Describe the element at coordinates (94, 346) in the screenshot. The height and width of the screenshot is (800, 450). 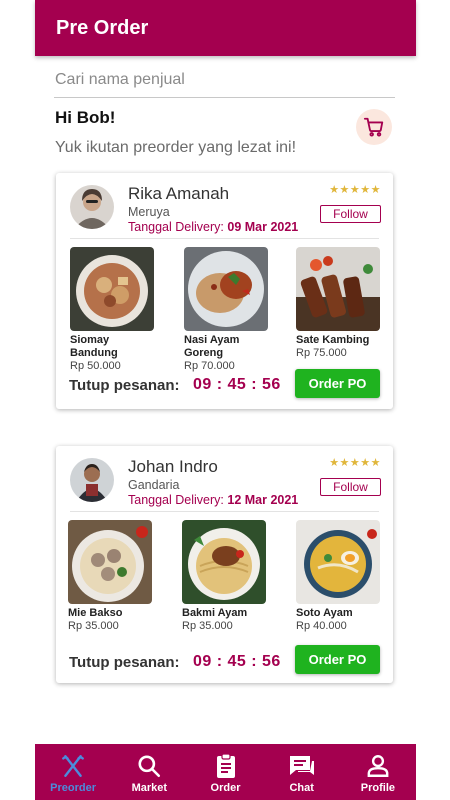
I see `product-name: Siomay Bandung` at that location.